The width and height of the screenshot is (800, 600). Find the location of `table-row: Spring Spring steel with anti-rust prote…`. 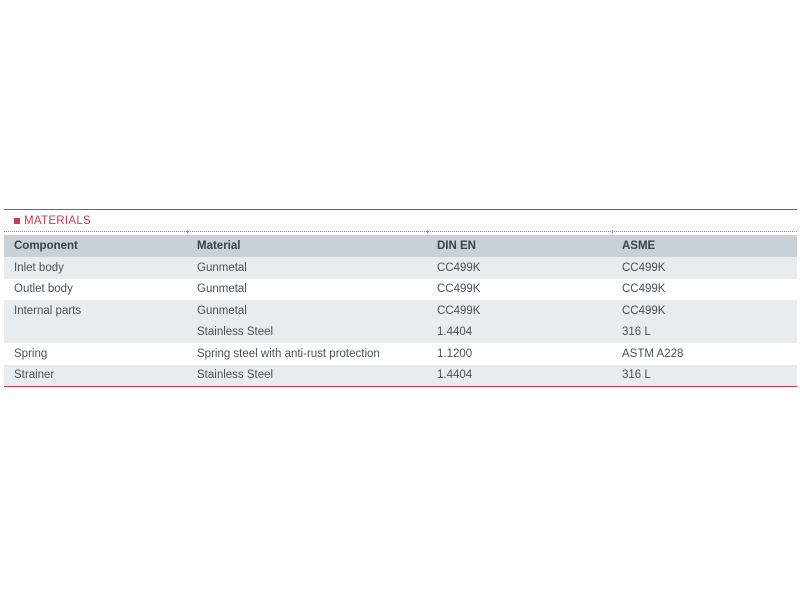

table-row: Spring Spring steel with anti-rust prote… is located at coordinates (400, 354).